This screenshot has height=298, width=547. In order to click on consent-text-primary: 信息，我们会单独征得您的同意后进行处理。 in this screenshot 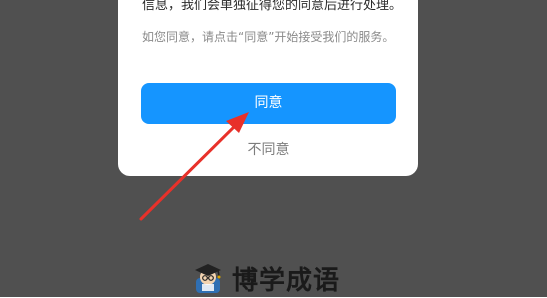, I will do `click(272, 6)`.